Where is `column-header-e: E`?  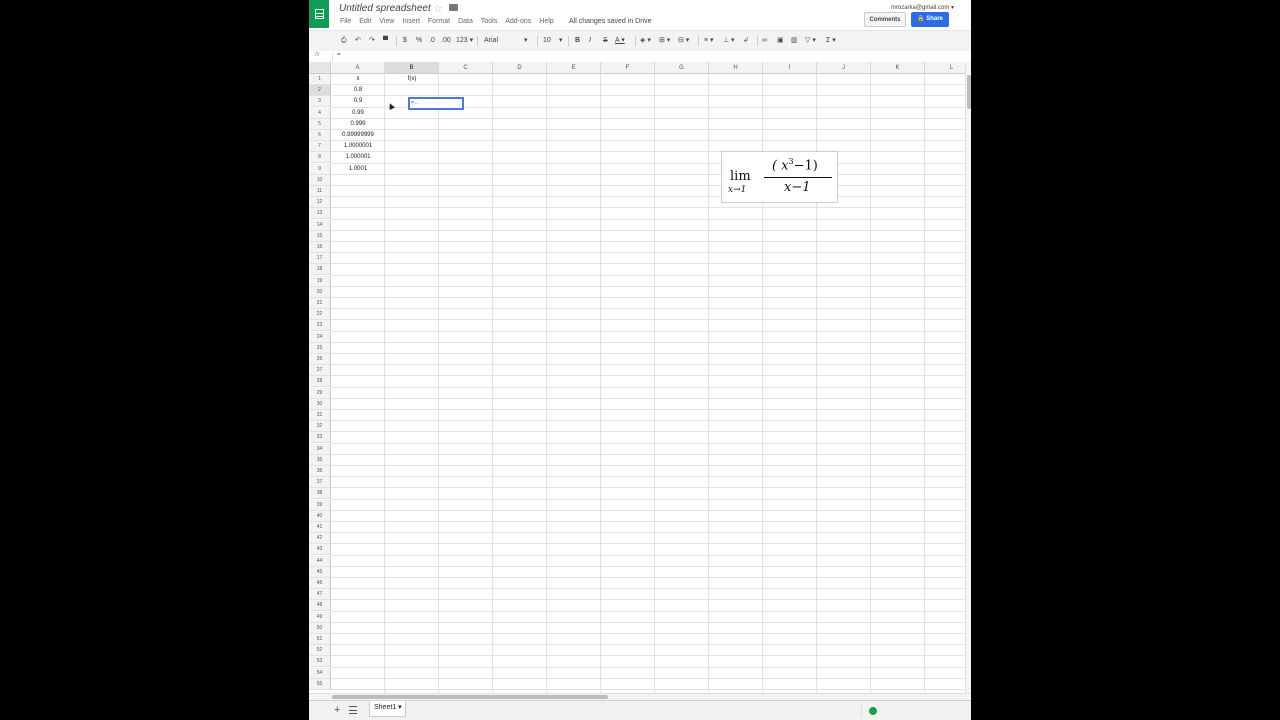
column-header-e: E is located at coordinates (574, 68).